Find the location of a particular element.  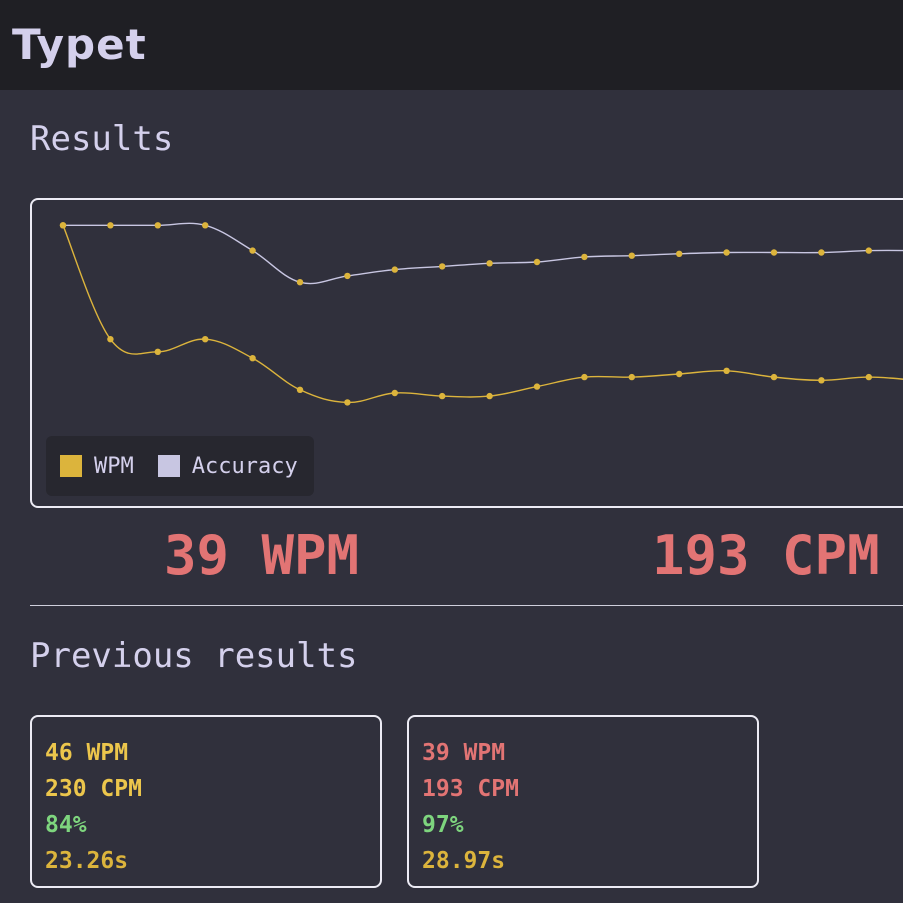

card-wpm: 39 WPM is located at coordinates (464, 753).